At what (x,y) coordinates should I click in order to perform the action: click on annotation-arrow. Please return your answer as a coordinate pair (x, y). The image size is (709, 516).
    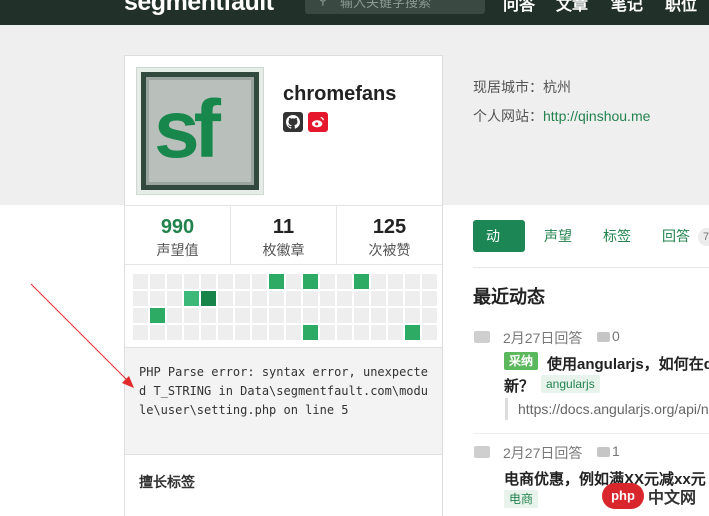
    Looking at the image, I should click on (82, 335).